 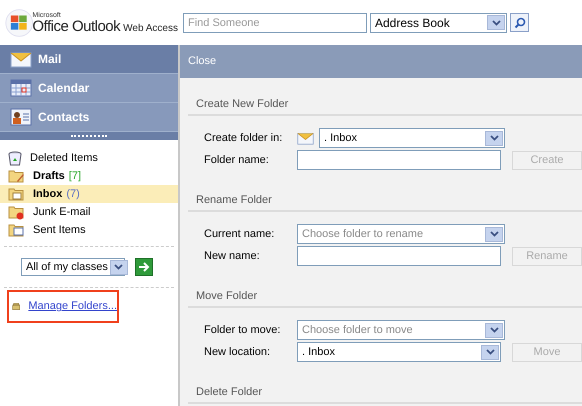 I want to click on field-label: Create folder in:, so click(x=244, y=138).